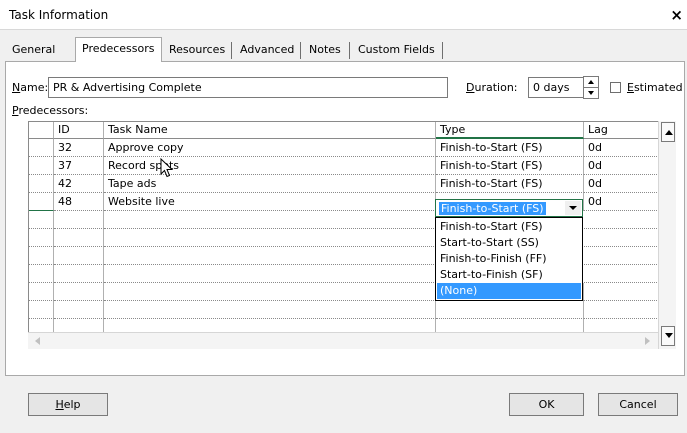  I want to click on cell-task-name: Tape ads, so click(270, 184).